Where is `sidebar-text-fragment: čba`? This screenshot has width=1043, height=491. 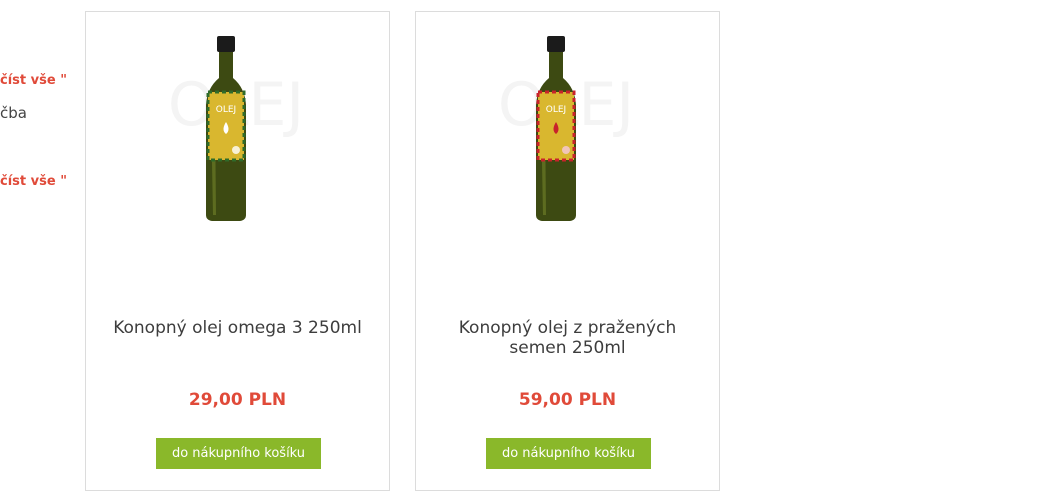 sidebar-text-fragment: čba is located at coordinates (13, 113).